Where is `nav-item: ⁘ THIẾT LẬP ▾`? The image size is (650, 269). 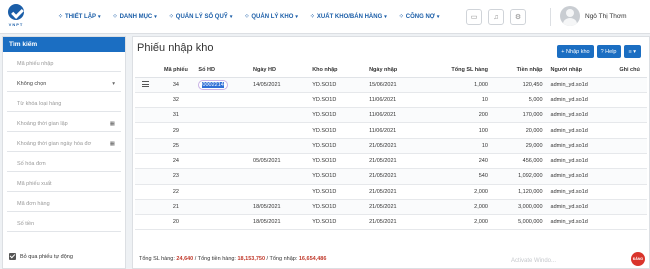 nav-item: ⁘ THIẾT LẬP ▾ is located at coordinates (79, 17).